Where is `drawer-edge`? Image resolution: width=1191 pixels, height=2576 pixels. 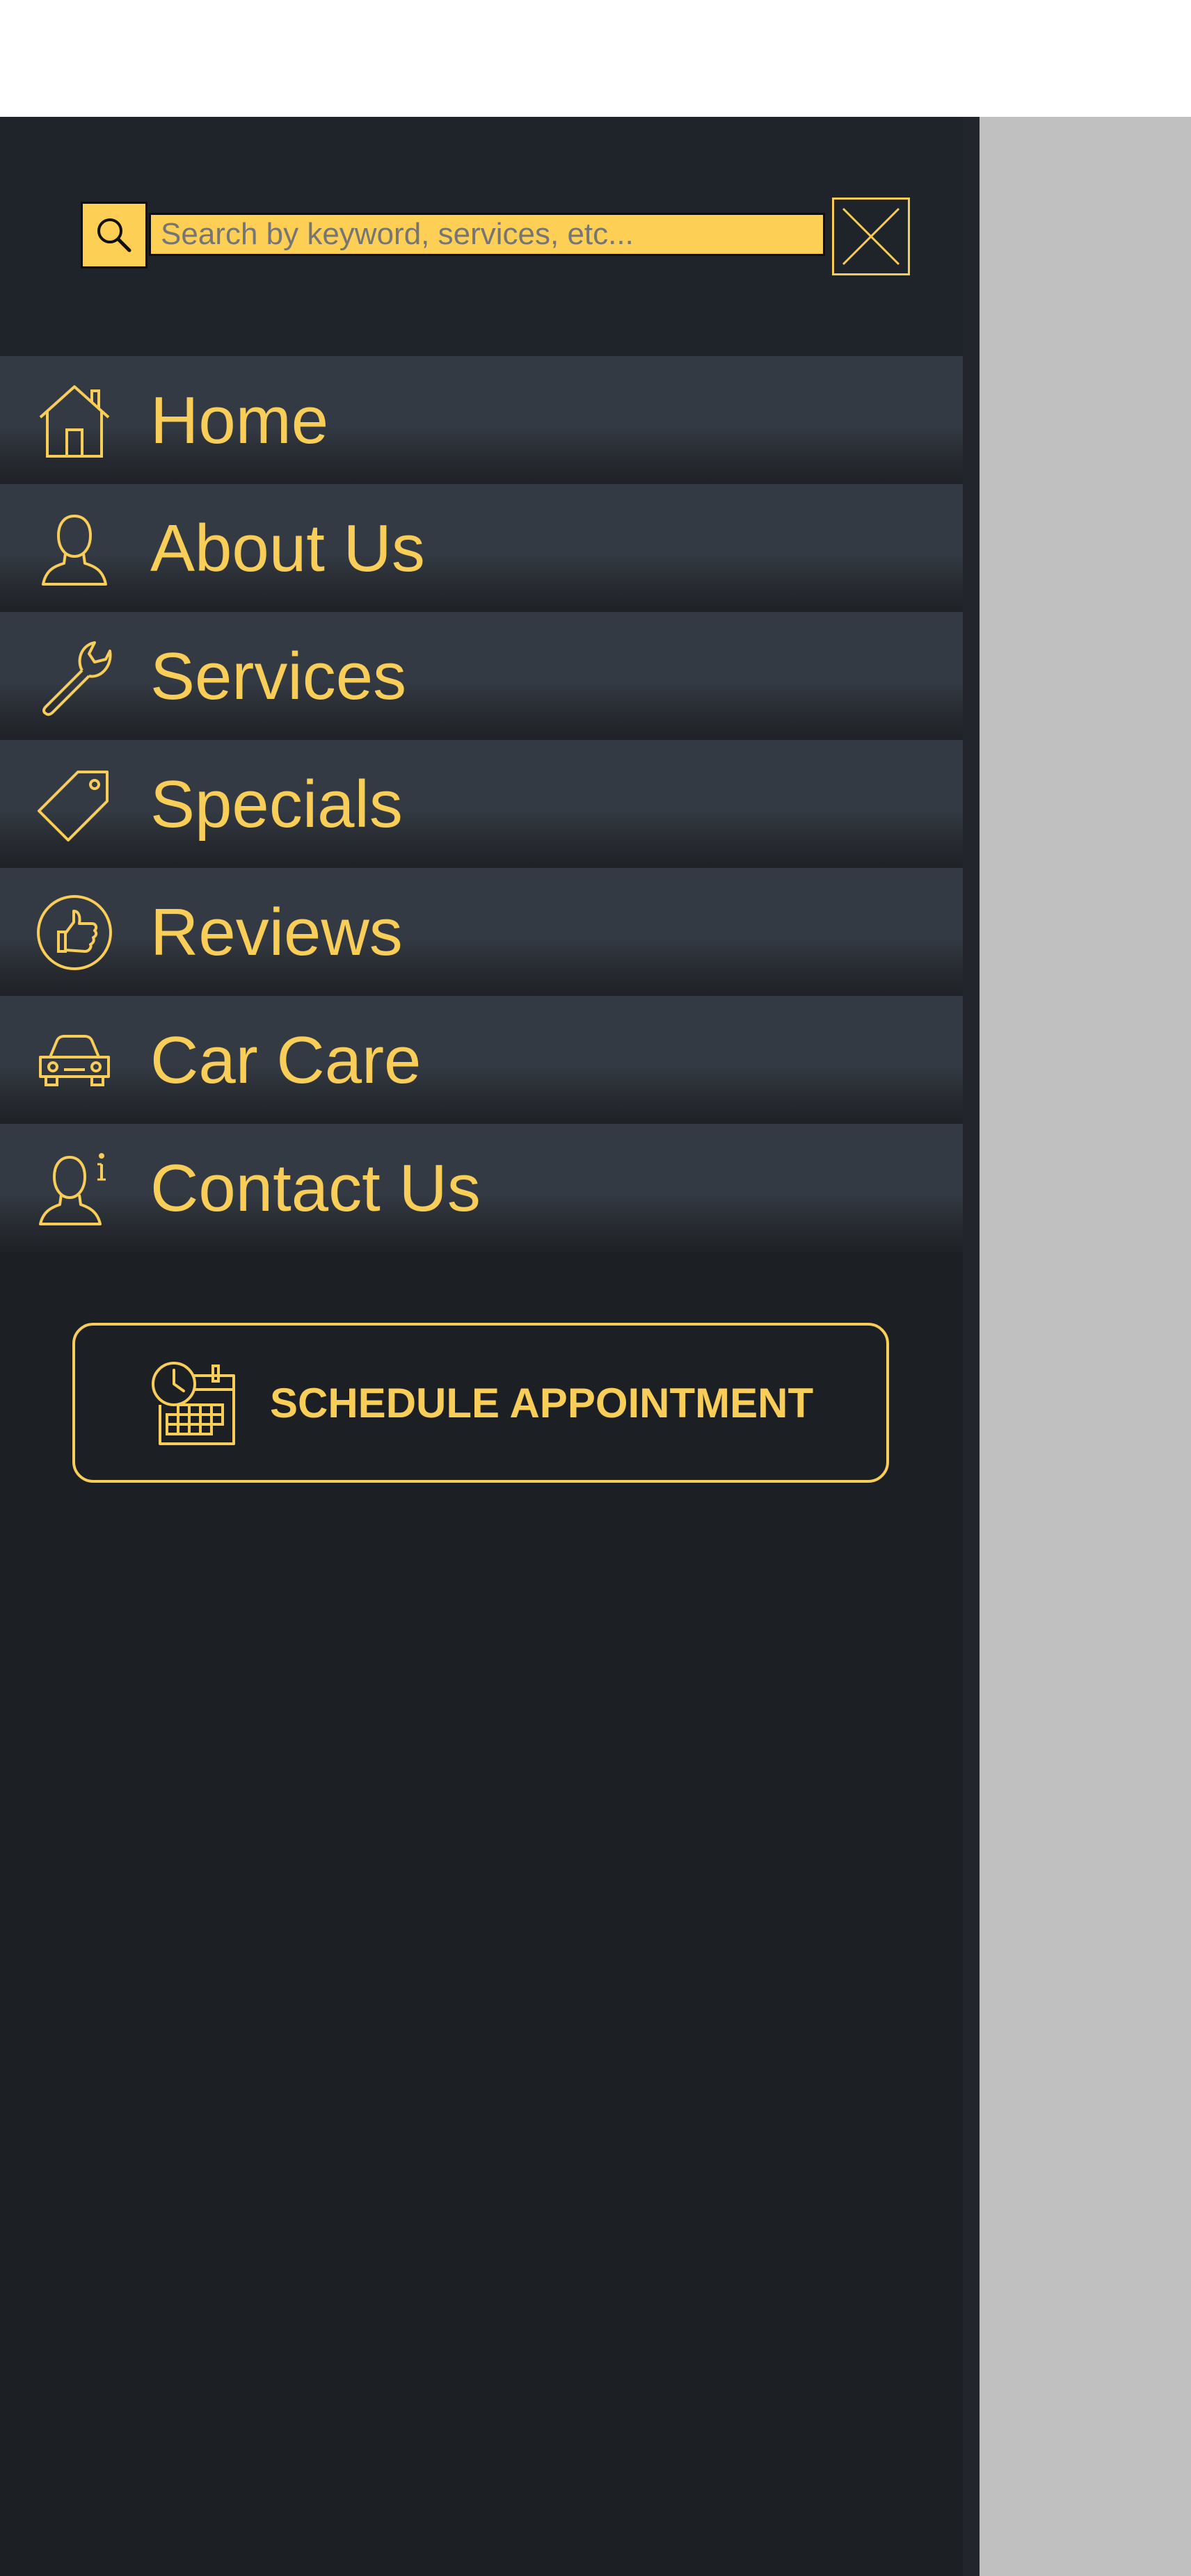 drawer-edge is located at coordinates (971, 1346).